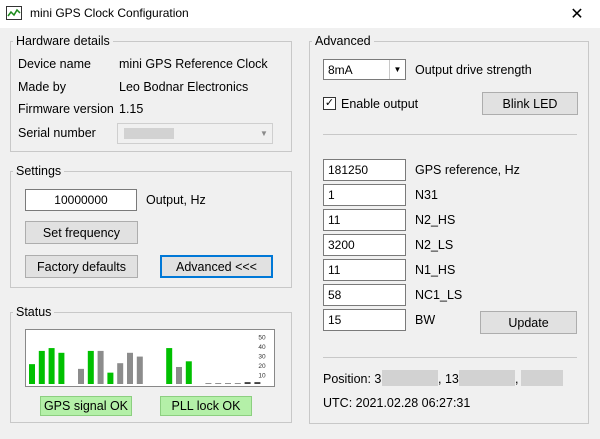  What do you see at coordinates (439, 295) in the screenshot?
I see `param-label: NC1_LS` at bounding box center [439, 295].